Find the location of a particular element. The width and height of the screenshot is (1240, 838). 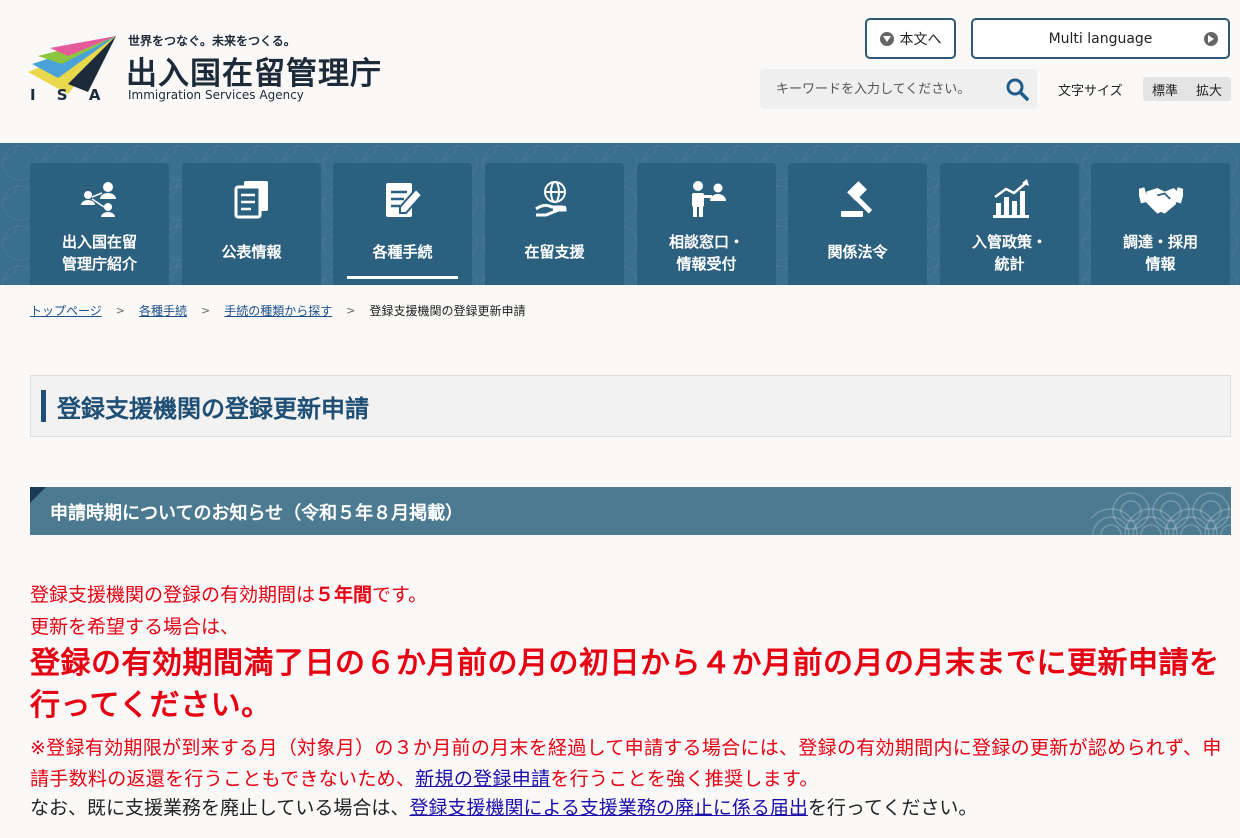

page-title-container: 登録支援機関の登録更新申請 is located at coordinates (630, 406).